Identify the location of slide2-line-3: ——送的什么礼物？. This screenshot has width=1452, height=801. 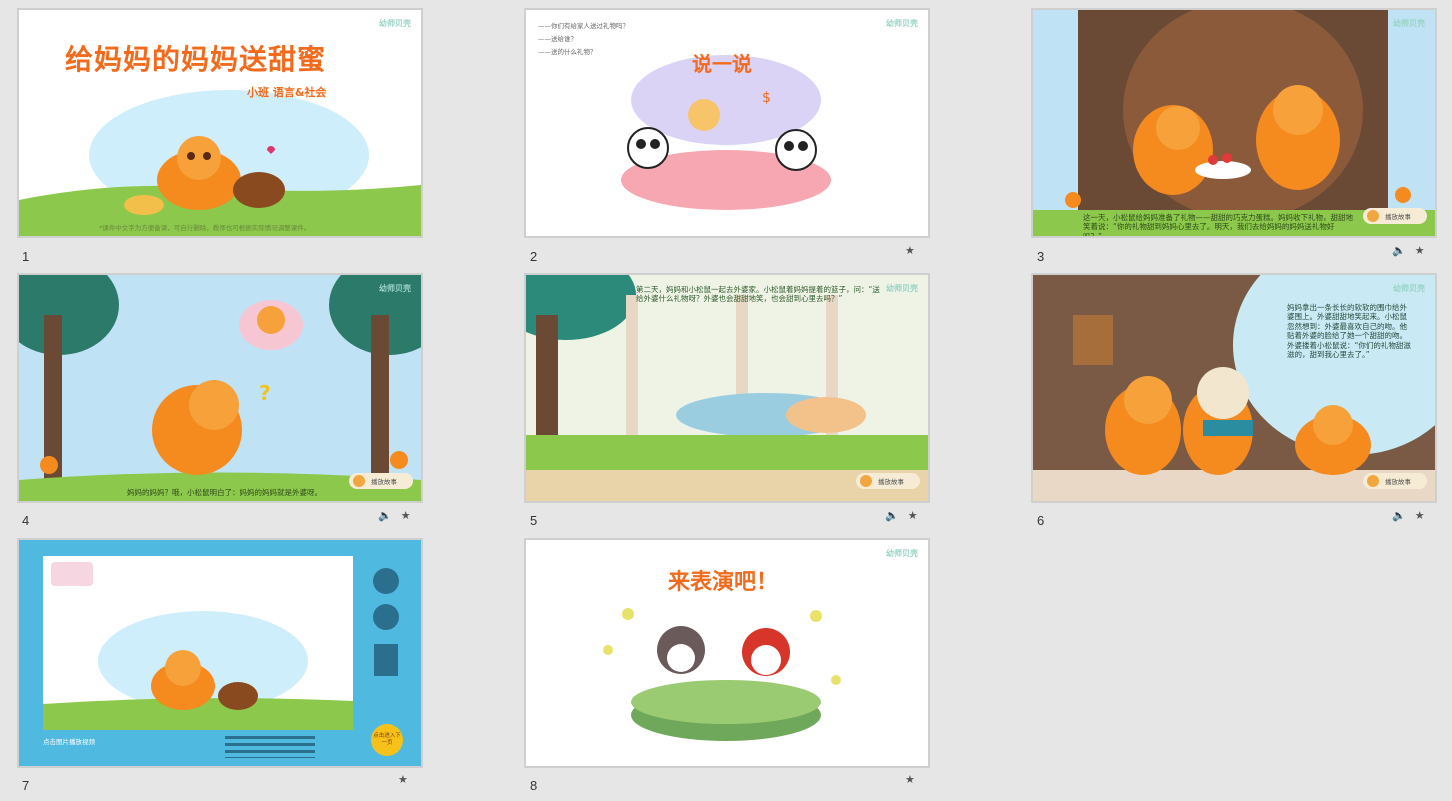
(567, 52).